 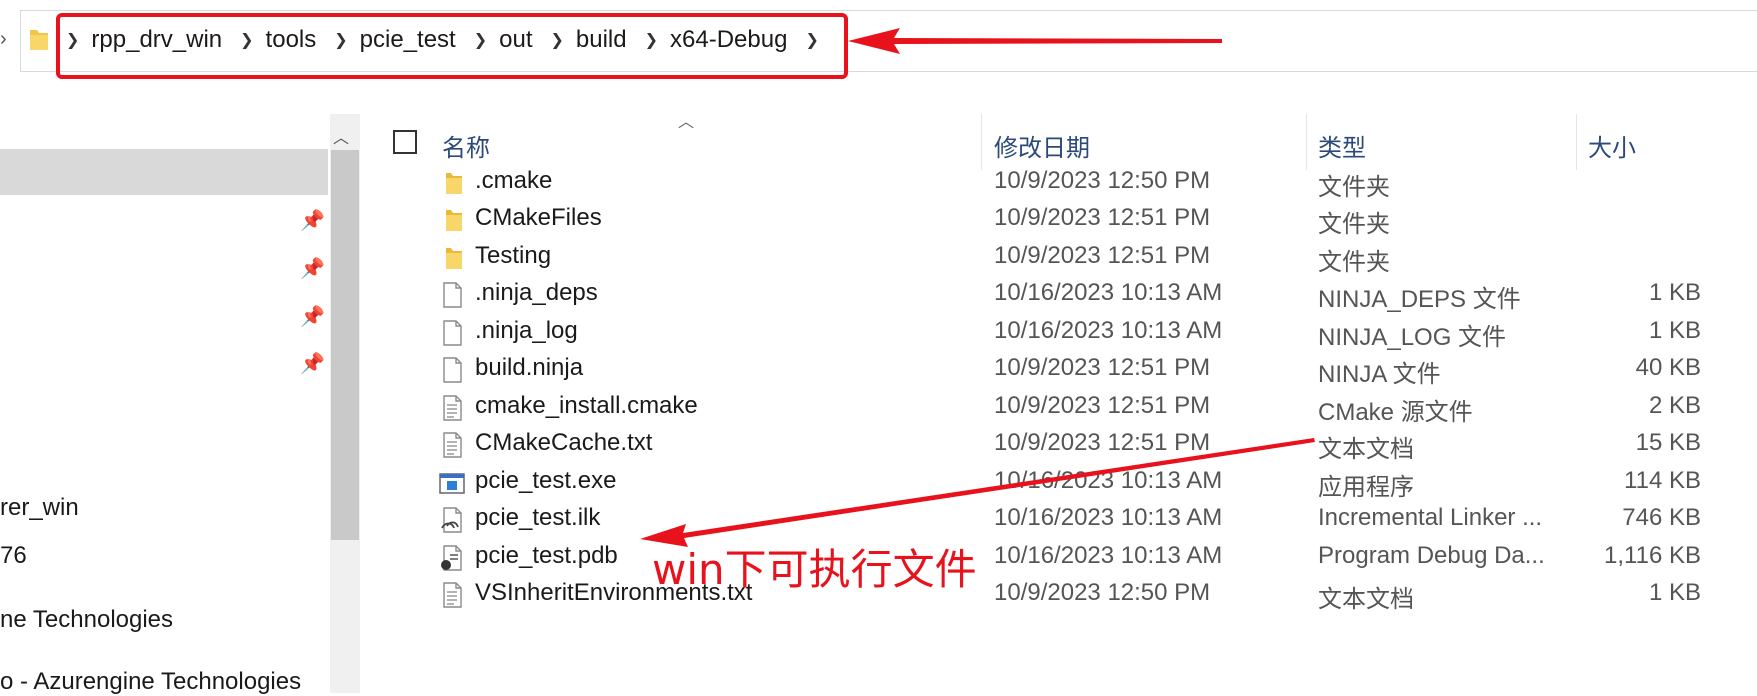 I want to click on column-header-name: 名称, so click(x=466, y=145).